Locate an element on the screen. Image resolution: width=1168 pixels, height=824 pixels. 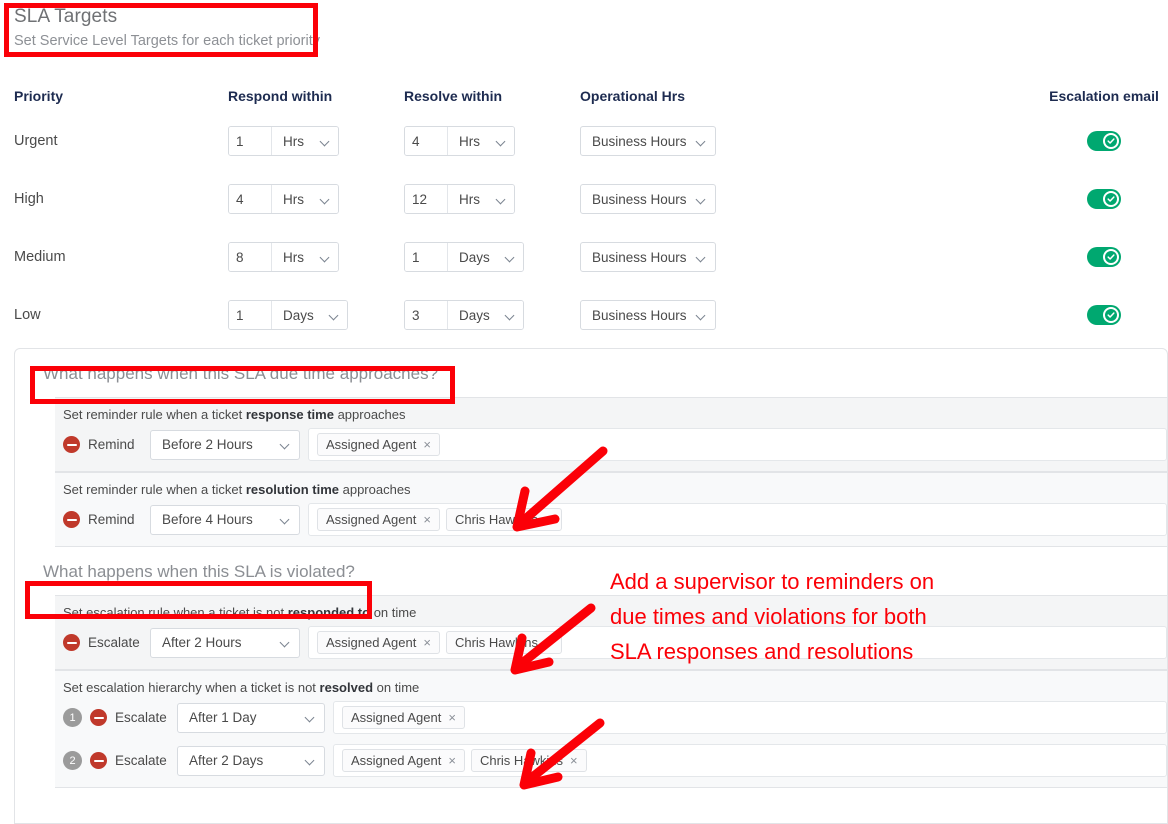
escalation-level-row: 1 Escalate After 1 Day Assigned Agent × is located at coordinates (611, 722).